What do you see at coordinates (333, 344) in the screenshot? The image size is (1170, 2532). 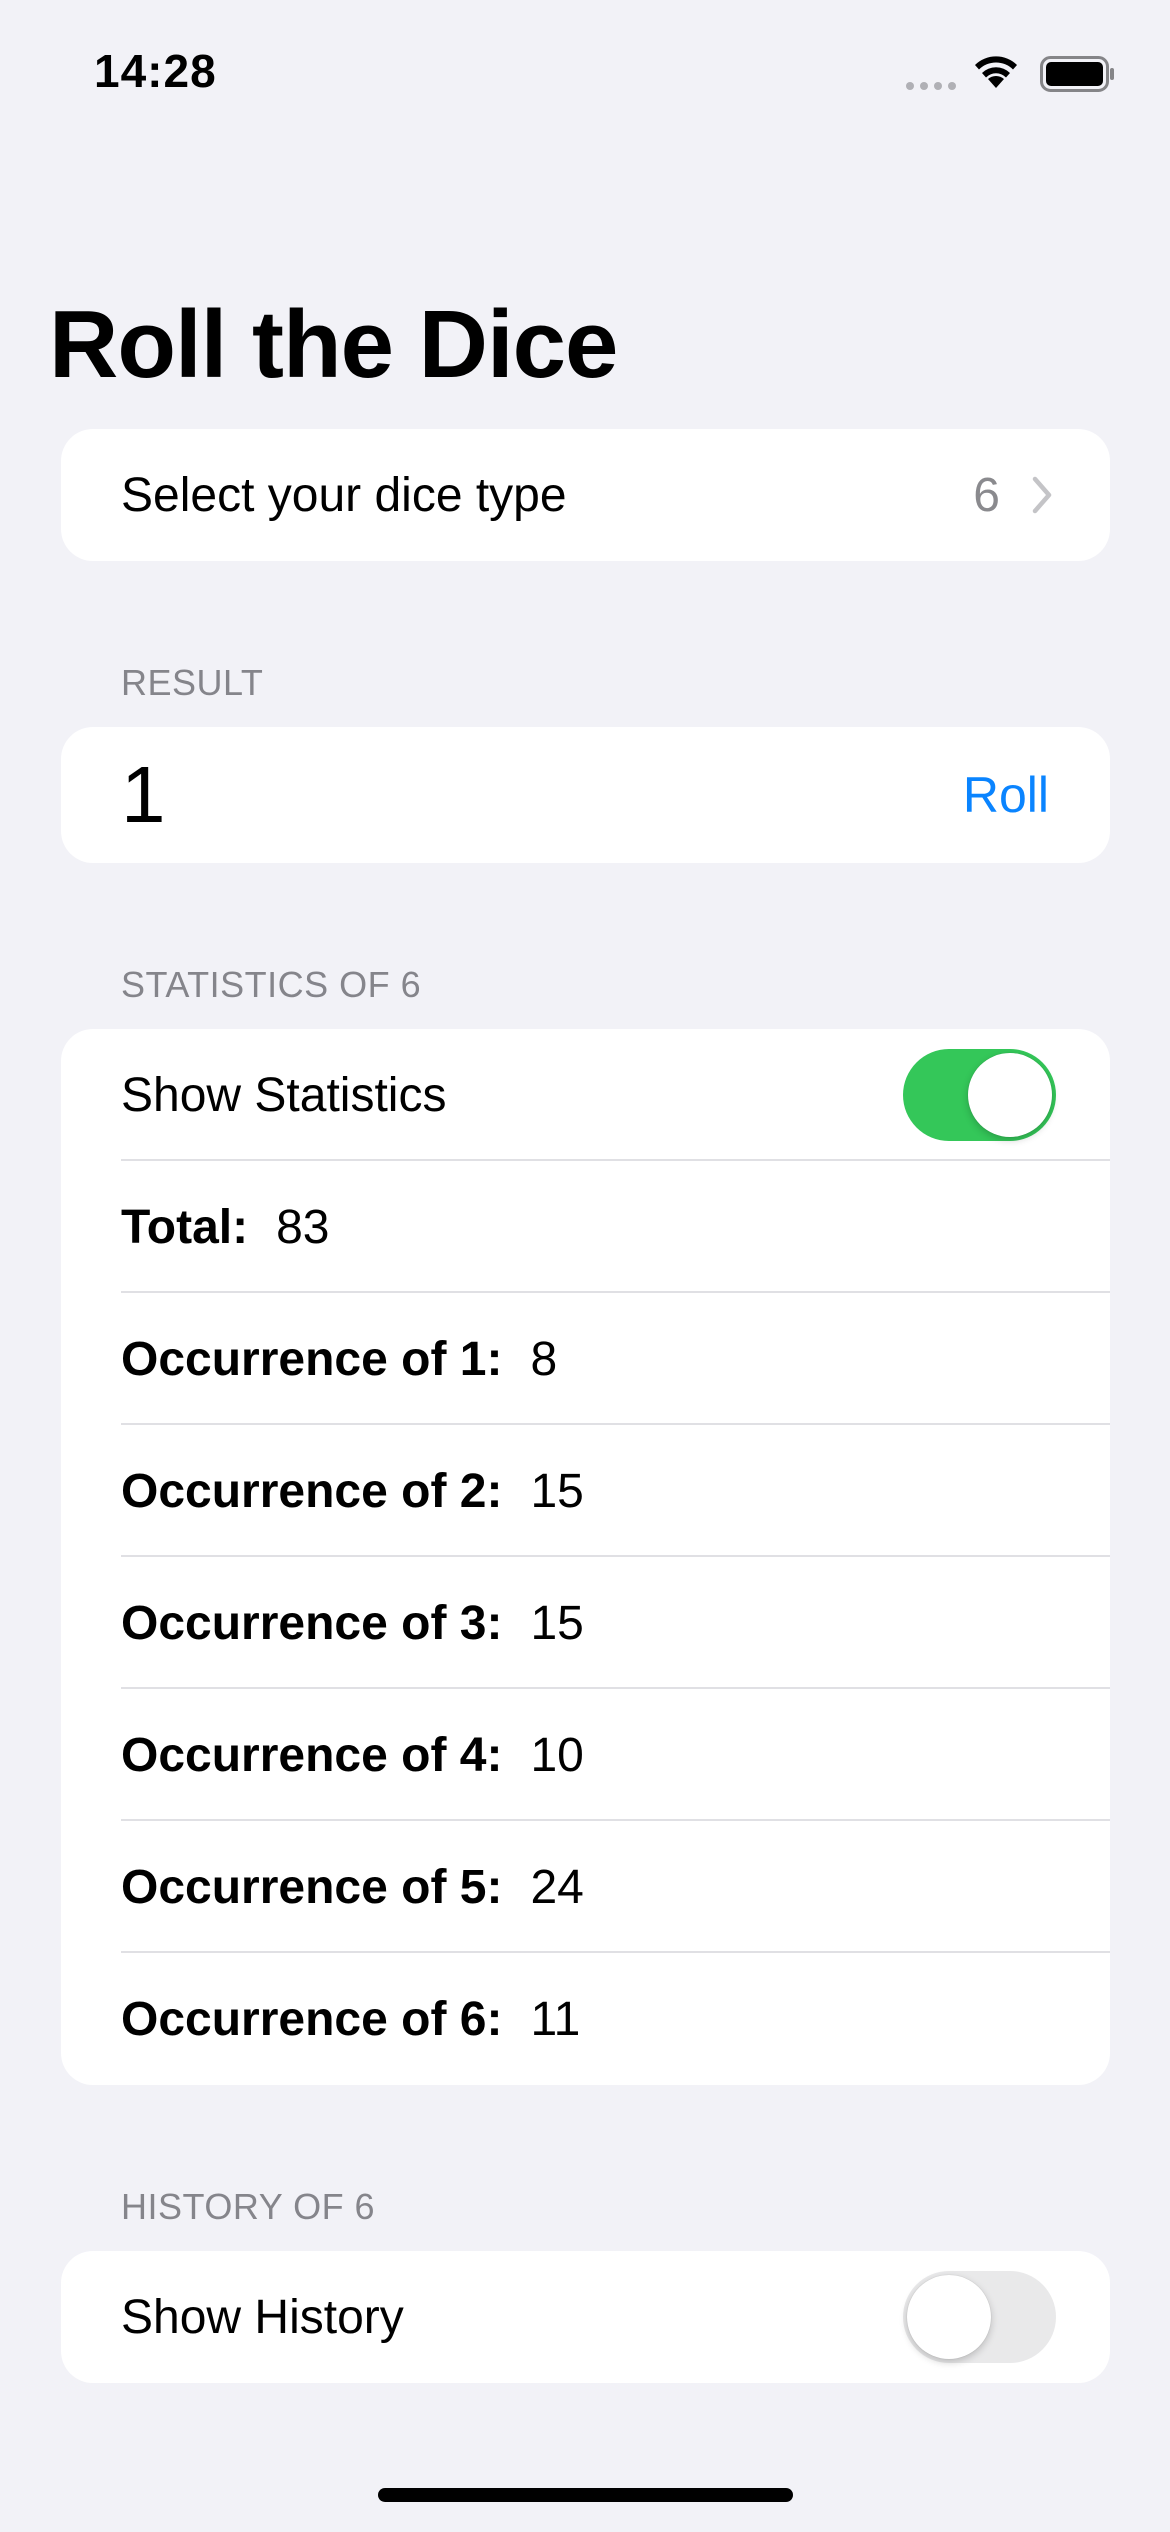 I see `page-title: Roll the Dice` at bounding box center [333, 344].